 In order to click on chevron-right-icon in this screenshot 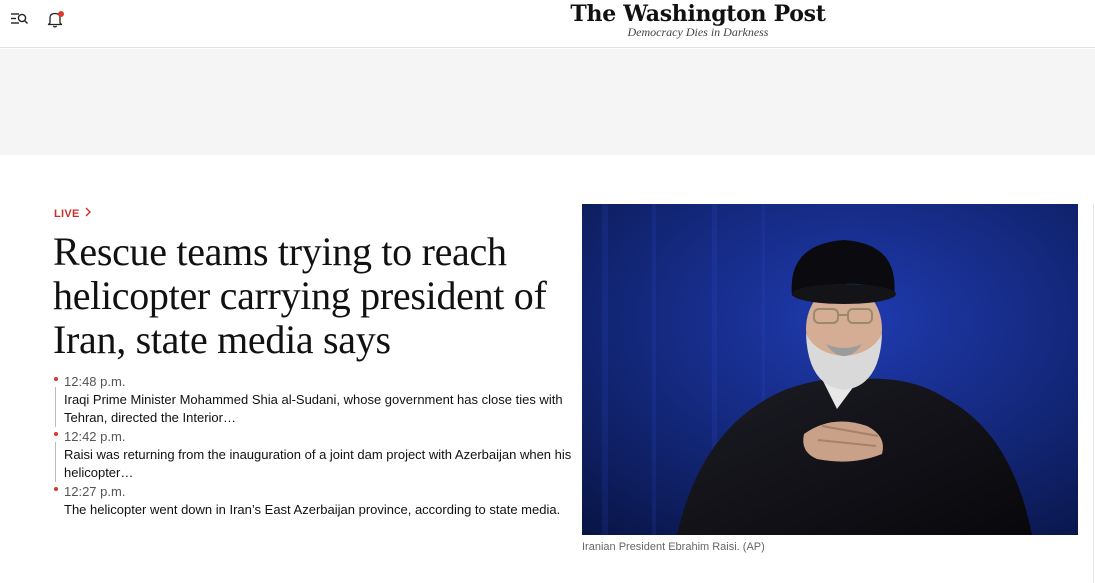, I will do `click(88, 213)`.